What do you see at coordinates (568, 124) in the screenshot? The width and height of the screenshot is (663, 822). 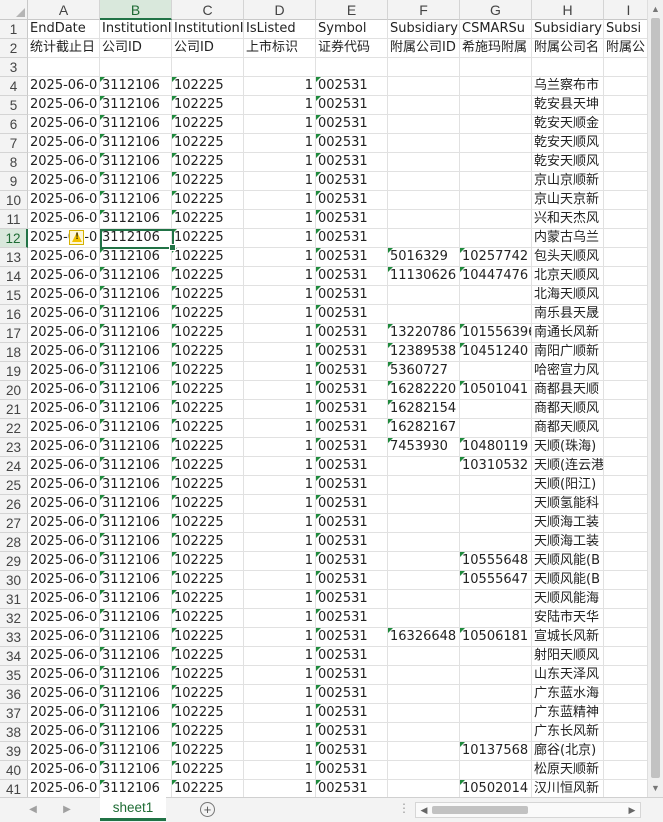 I see `table-cell: 乾安天顺金` at bounding box center [568, 124].